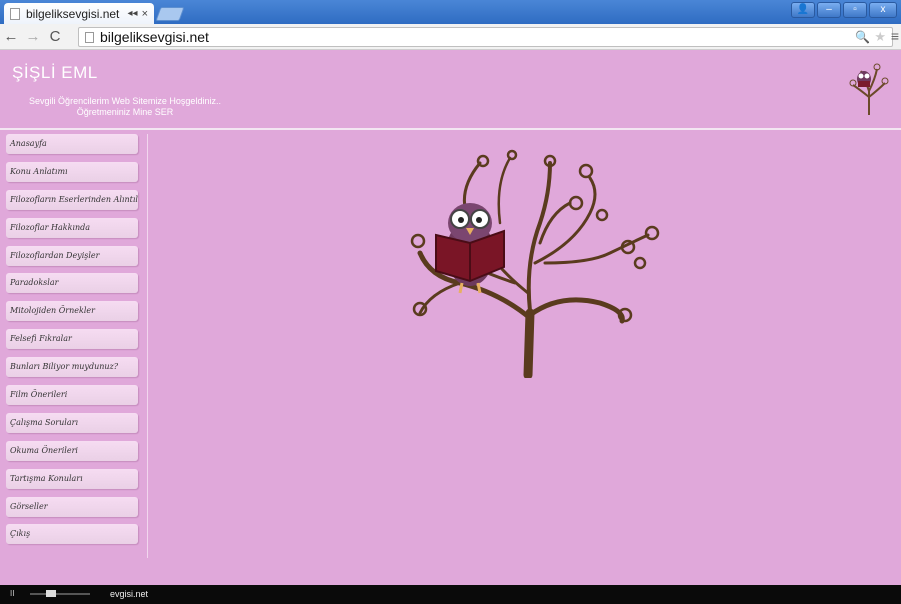 This screenshot has width=901, height=604. What do you see at coordinates (862, 37) in the screenshot?
I see `zoom-icon: 🔍` at bounding box center [862, 37].